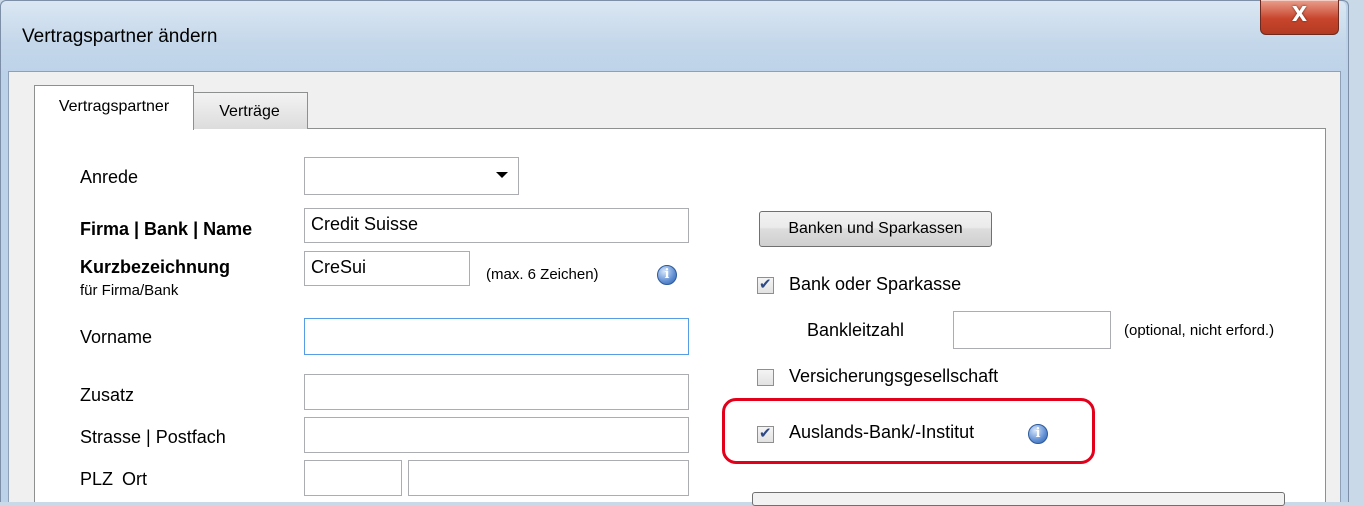 The image size is (1364, 506). What do you see at coordinates (1018, 499) in the screenshot?
I see `partial-bottom-control` at bounding box center [1018, 499].